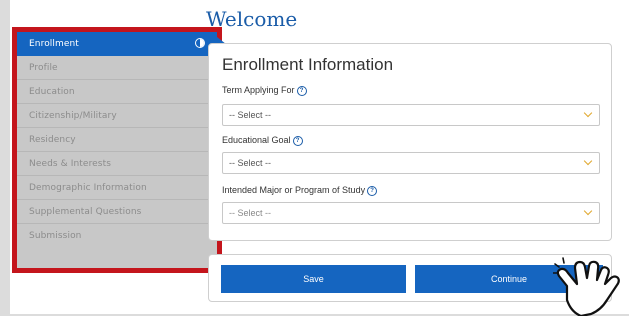  I want to click on term-select: -- Select --, so click(411, 115).